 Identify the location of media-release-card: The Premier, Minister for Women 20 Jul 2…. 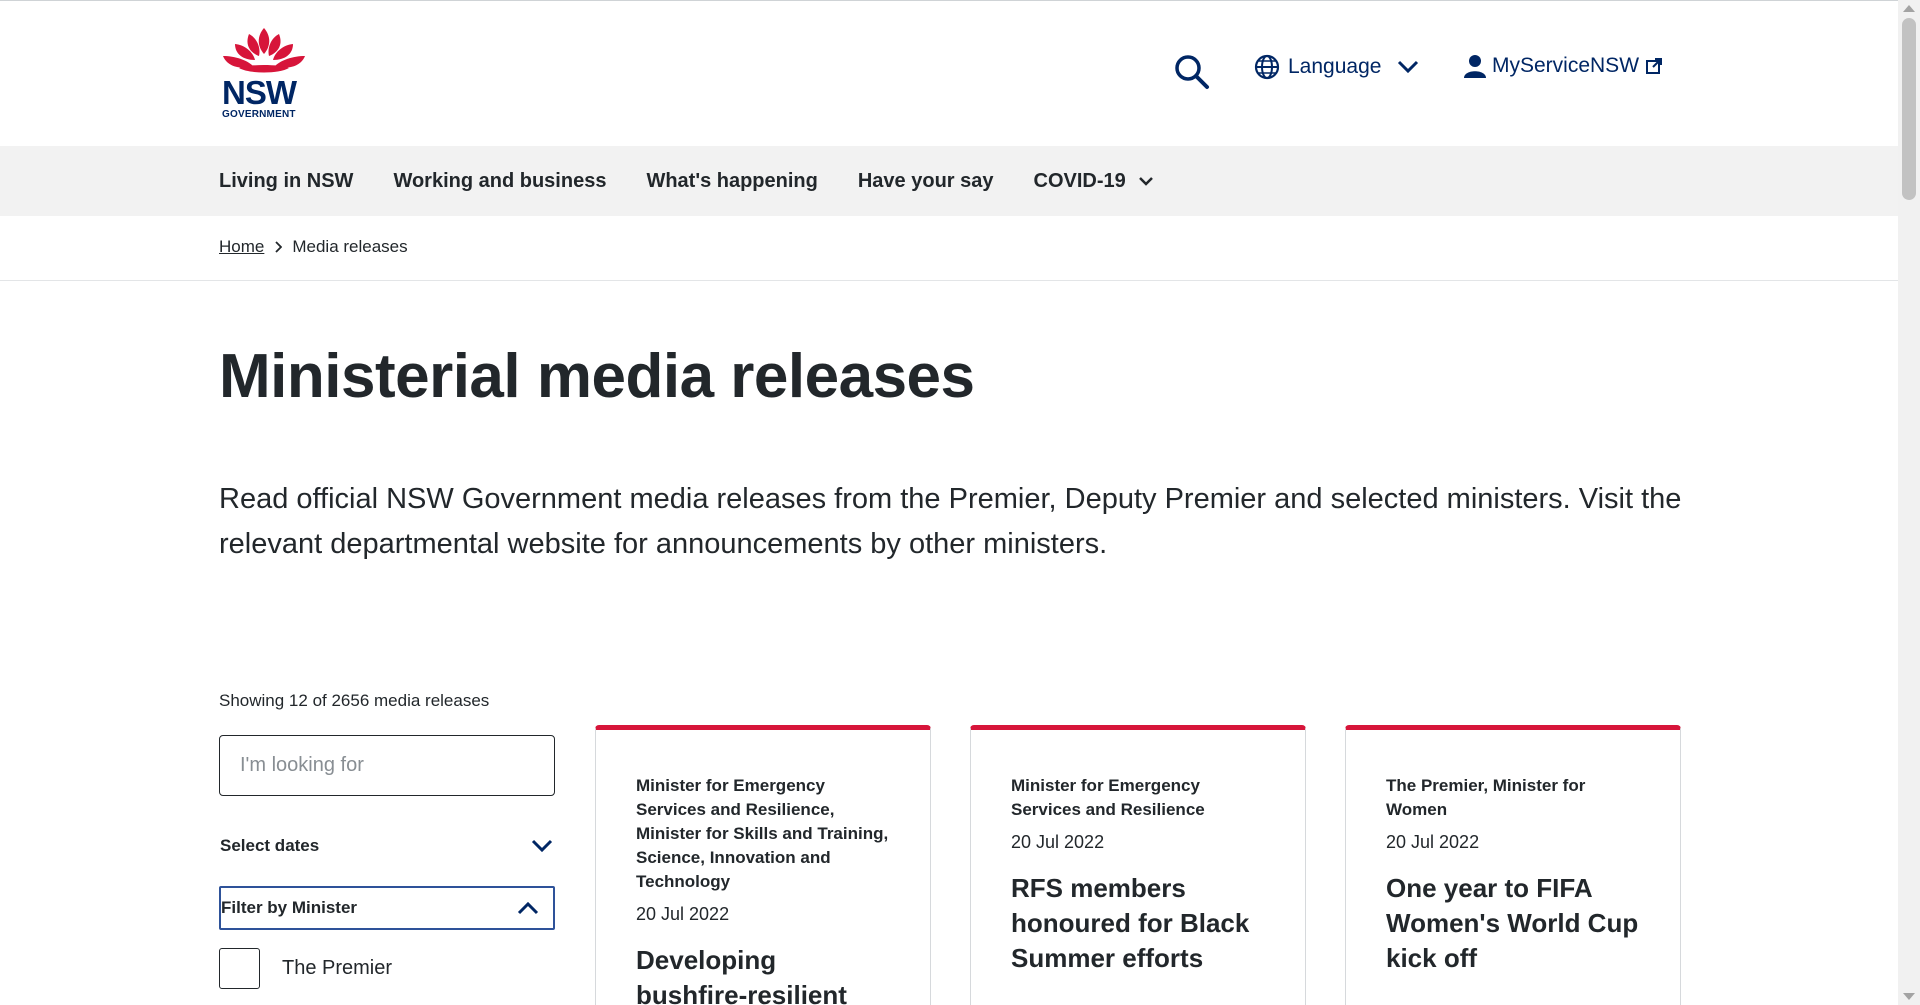
(1513, 865).